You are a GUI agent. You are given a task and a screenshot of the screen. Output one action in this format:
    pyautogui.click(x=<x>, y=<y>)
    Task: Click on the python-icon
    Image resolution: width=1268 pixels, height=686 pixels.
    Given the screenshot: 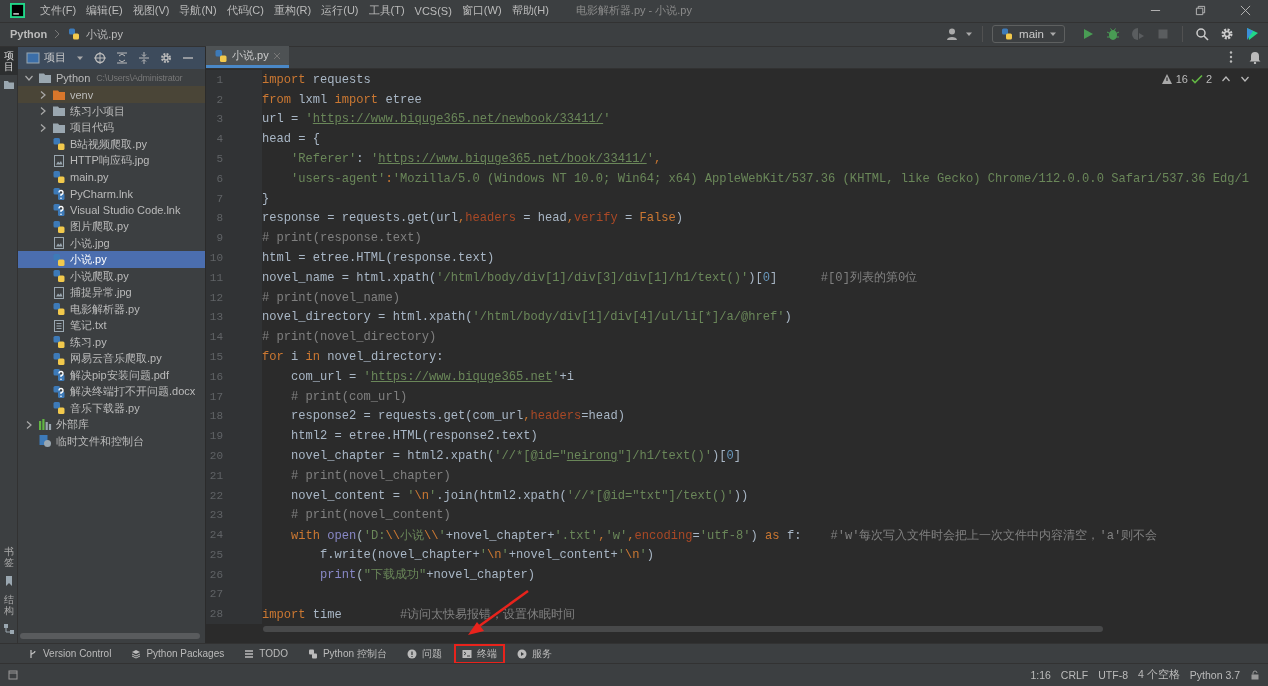 What is the action you would take?
    pyautogui.click(x=1007, y=34)
    